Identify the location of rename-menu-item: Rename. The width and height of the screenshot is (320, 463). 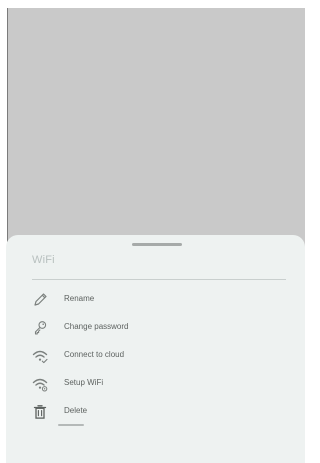
(151, 301).